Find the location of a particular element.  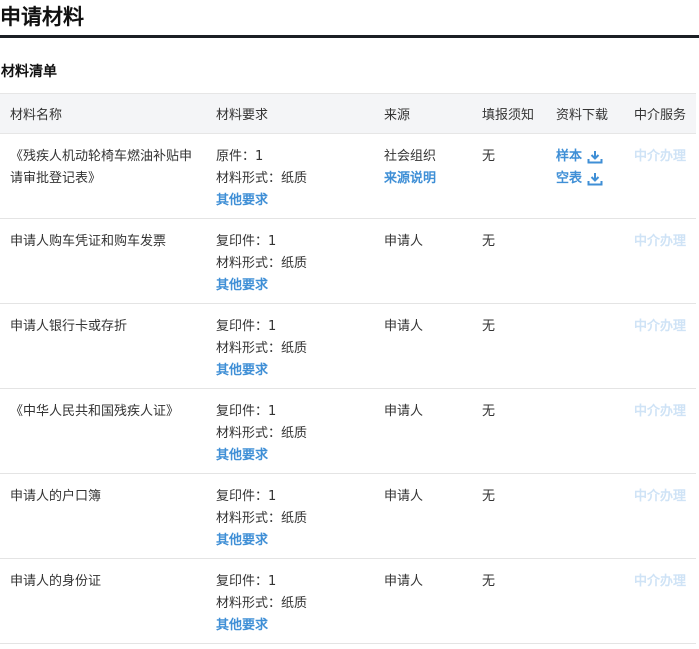

download-blank-label: 空表 is located at coordinates (569, 178).